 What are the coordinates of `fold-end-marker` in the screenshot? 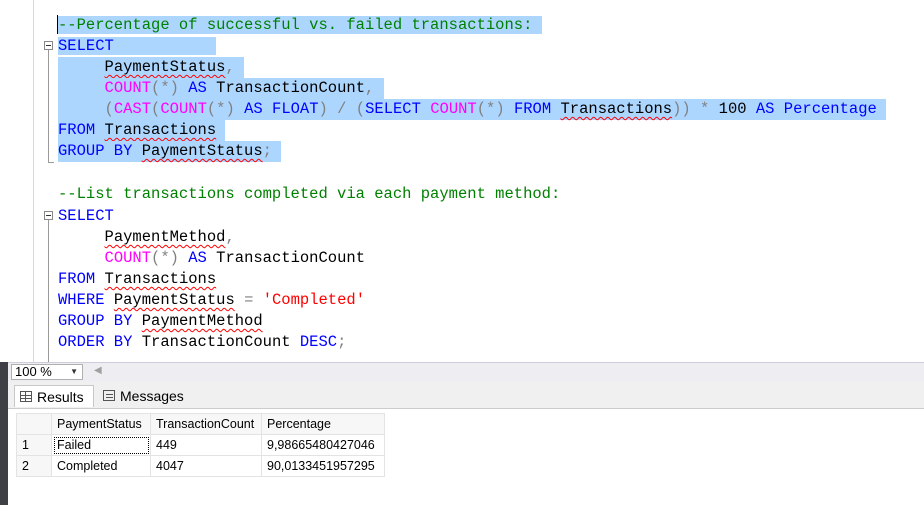 It's located at (51, 162).